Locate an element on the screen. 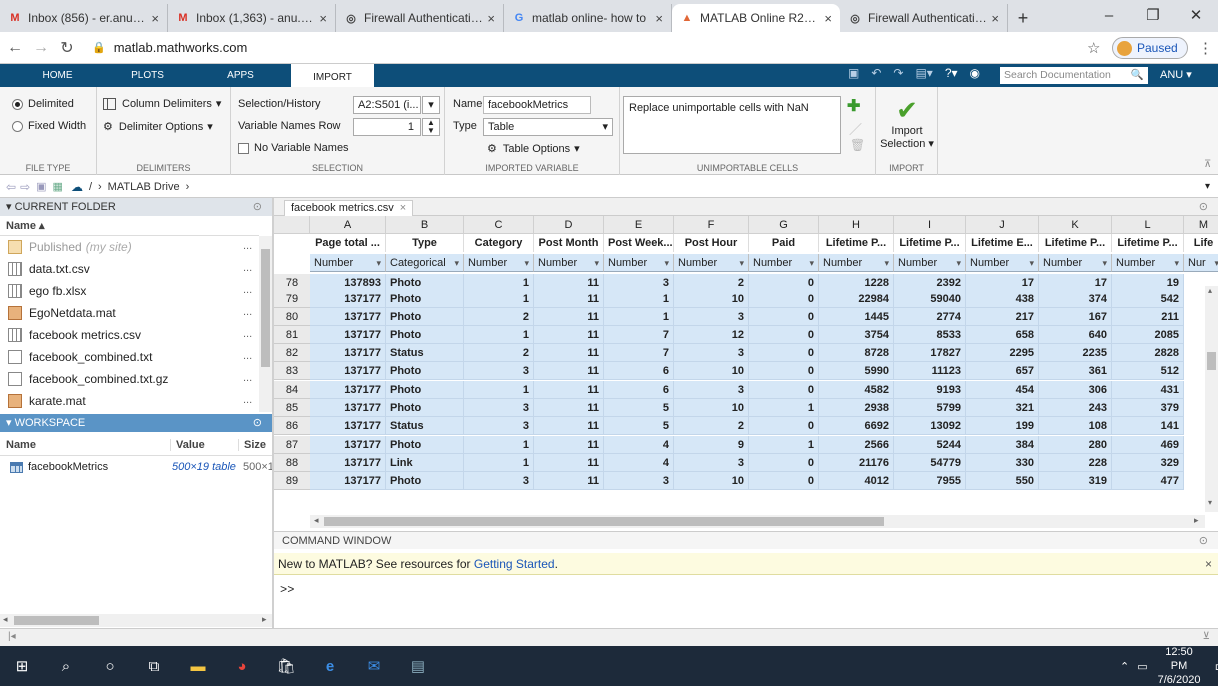 The height and width of the screenshot is (687, 1218). command-window-header: COMMAND WINDOW ⊙ is located at coordinates (746, 540).